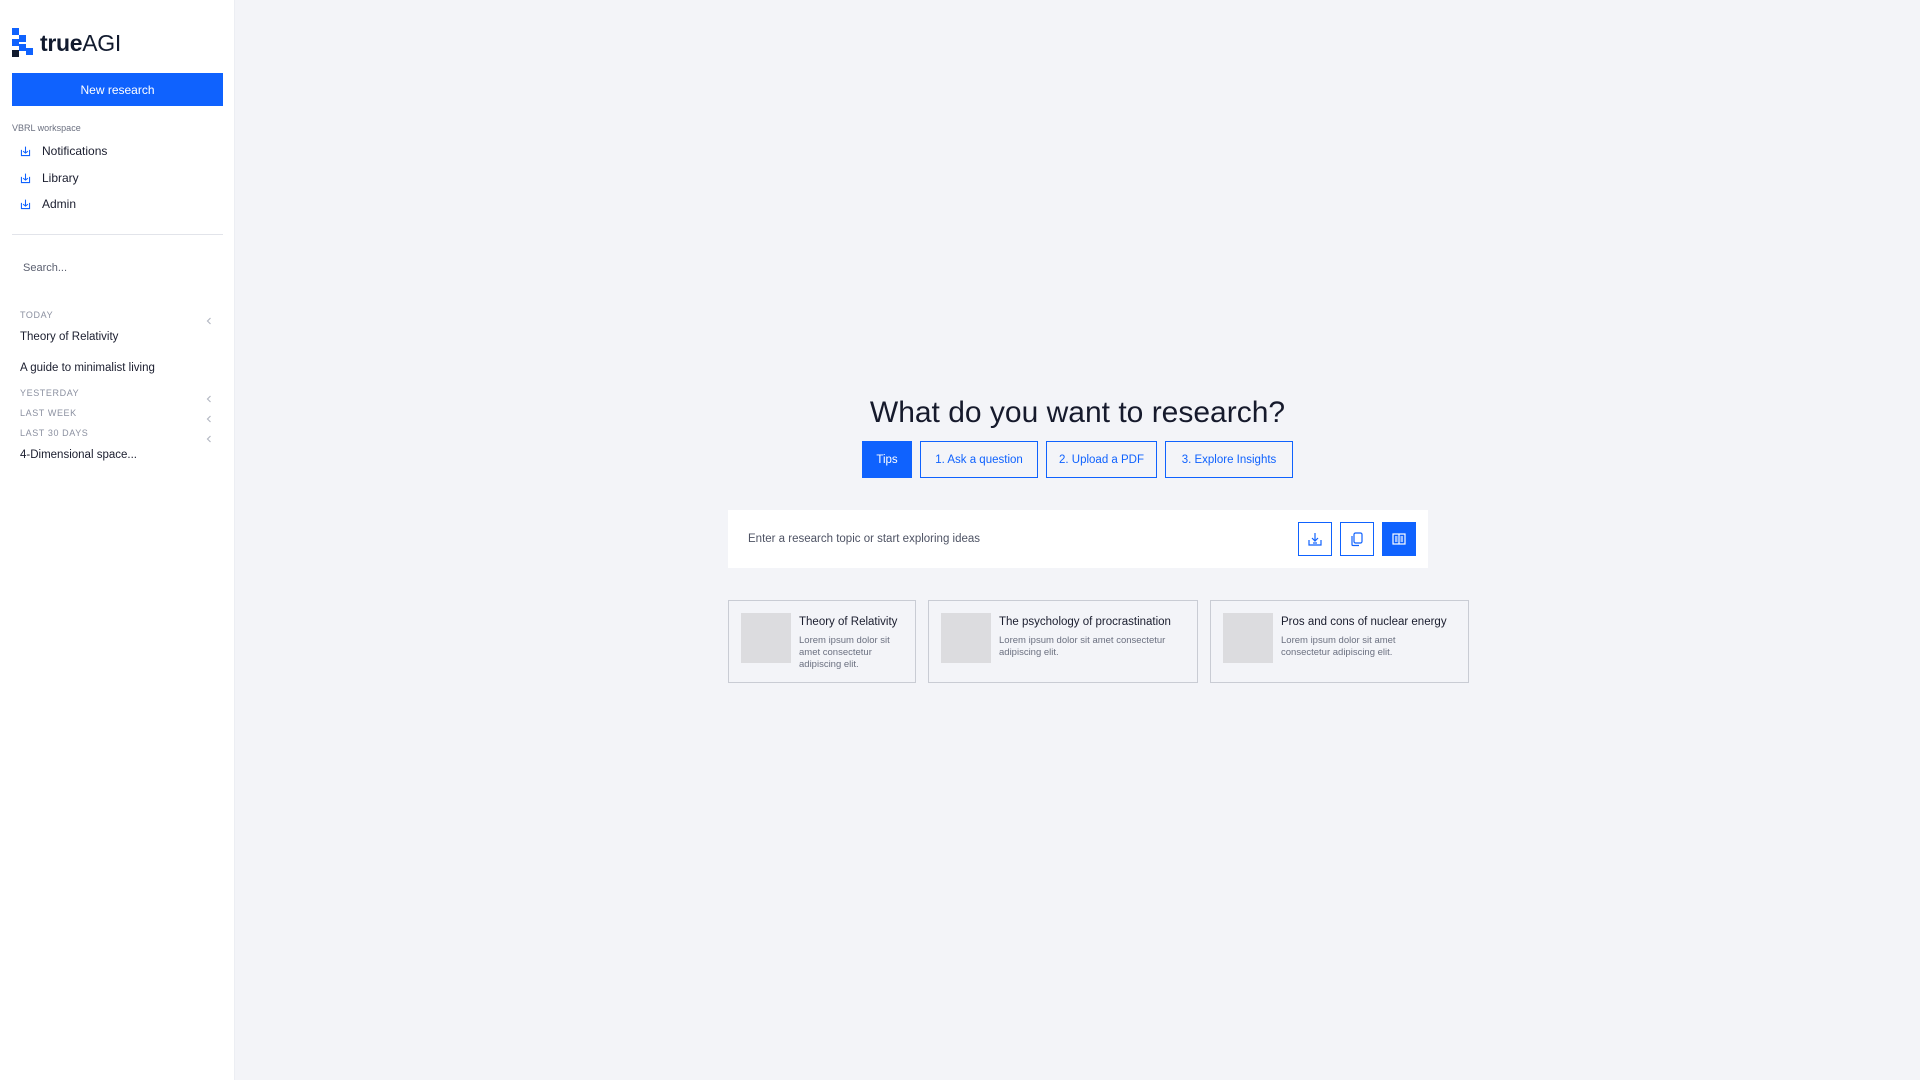 This screenshot has width=1920, height=1080. I want to click on history-group-yesterday: YESTERDAY, so click(50, 393).